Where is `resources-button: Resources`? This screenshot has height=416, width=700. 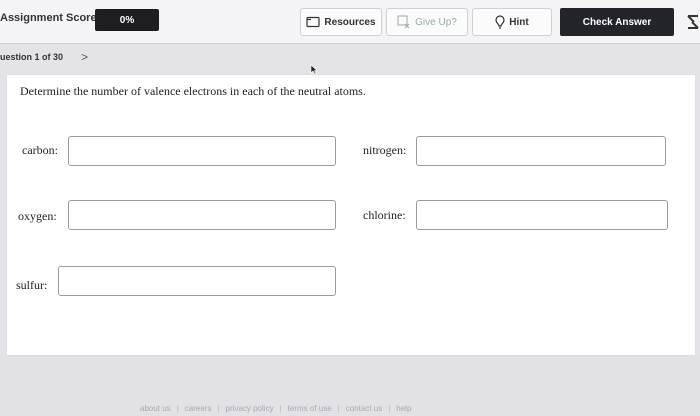
resources-button: Resources is located at coordinates (341, 22).